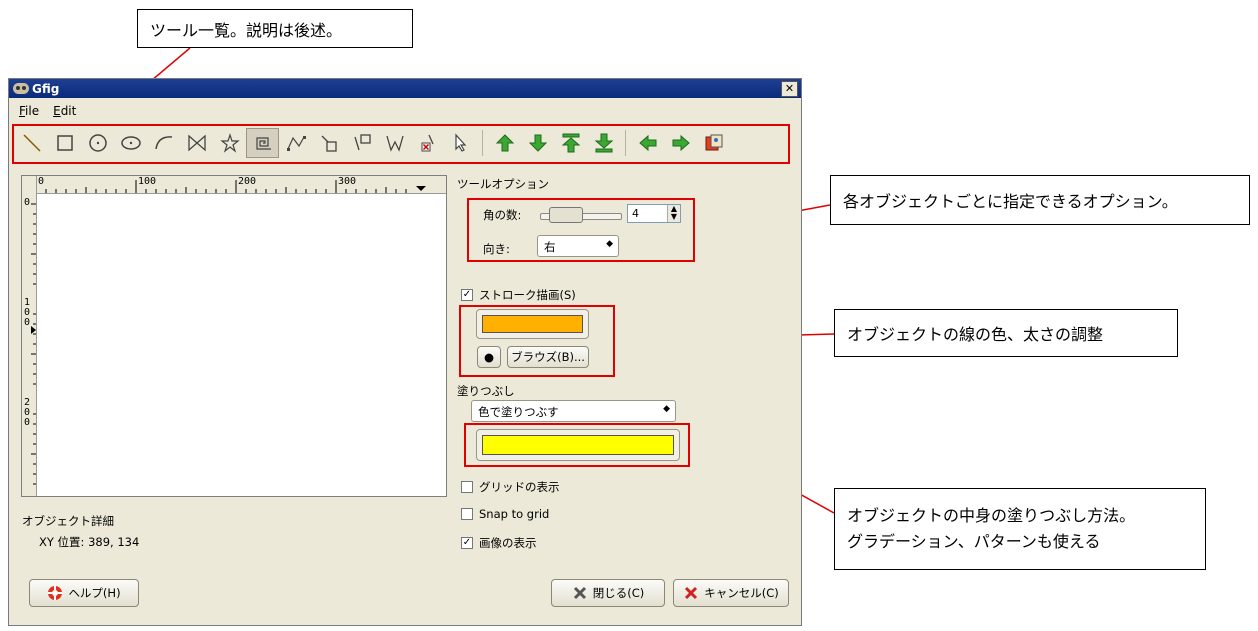  I want to click on show-grid-checkbox: グリッドの表示, so click(510, 487).